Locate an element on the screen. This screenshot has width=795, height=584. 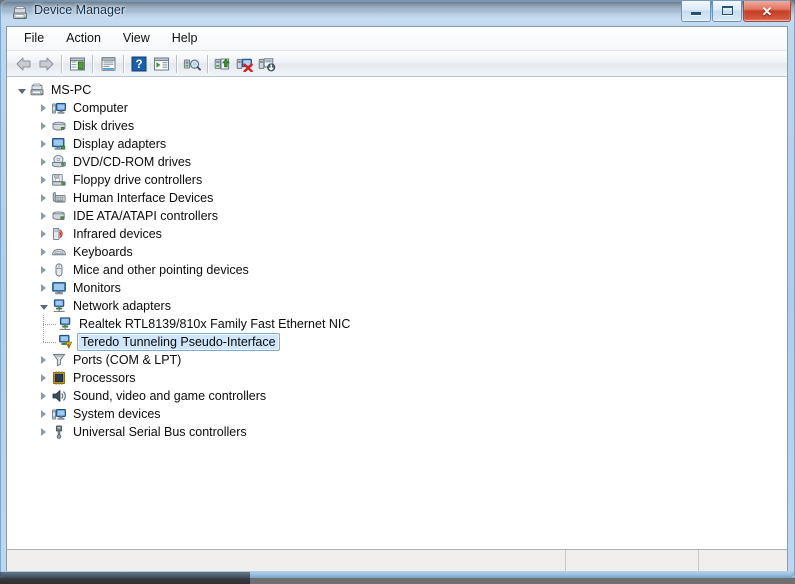
action-pane-icon is located at coordinates (161, 64).